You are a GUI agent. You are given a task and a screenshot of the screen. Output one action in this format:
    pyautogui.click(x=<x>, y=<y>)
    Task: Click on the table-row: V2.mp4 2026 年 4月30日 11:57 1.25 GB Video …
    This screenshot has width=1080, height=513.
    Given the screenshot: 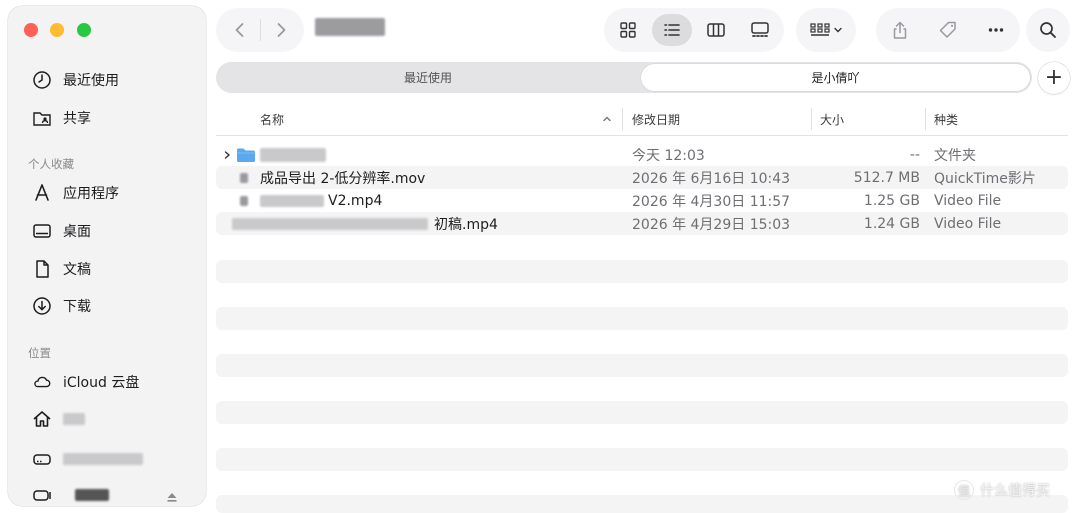 What is the action you would take?
    pyautogui.click(x=642, y=200)
    